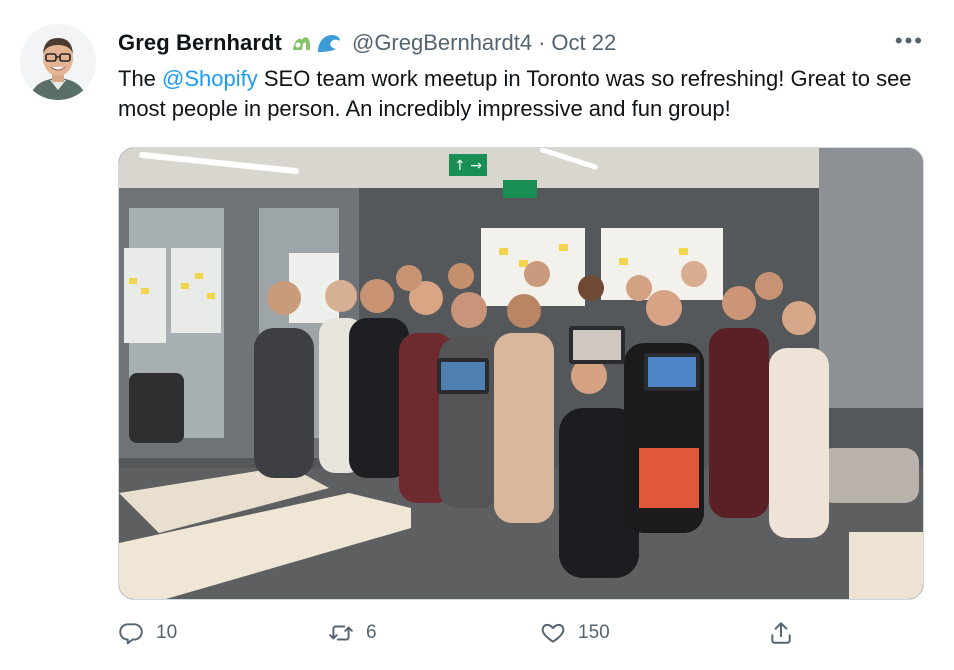 This screenshot has width=954, height=670. Describe the element at coordinates (140, 78) in the screenshot. I see `tweet-text-prefix: The` at that location.